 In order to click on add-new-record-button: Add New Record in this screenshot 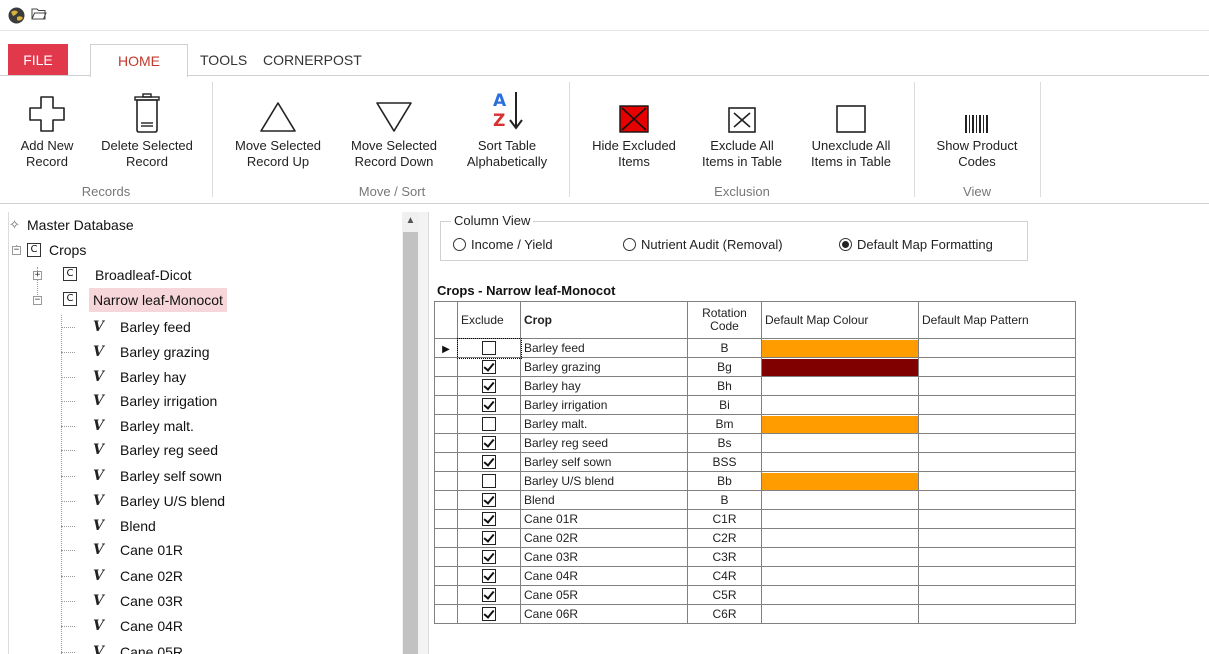, I will do `click(47, 132)`.